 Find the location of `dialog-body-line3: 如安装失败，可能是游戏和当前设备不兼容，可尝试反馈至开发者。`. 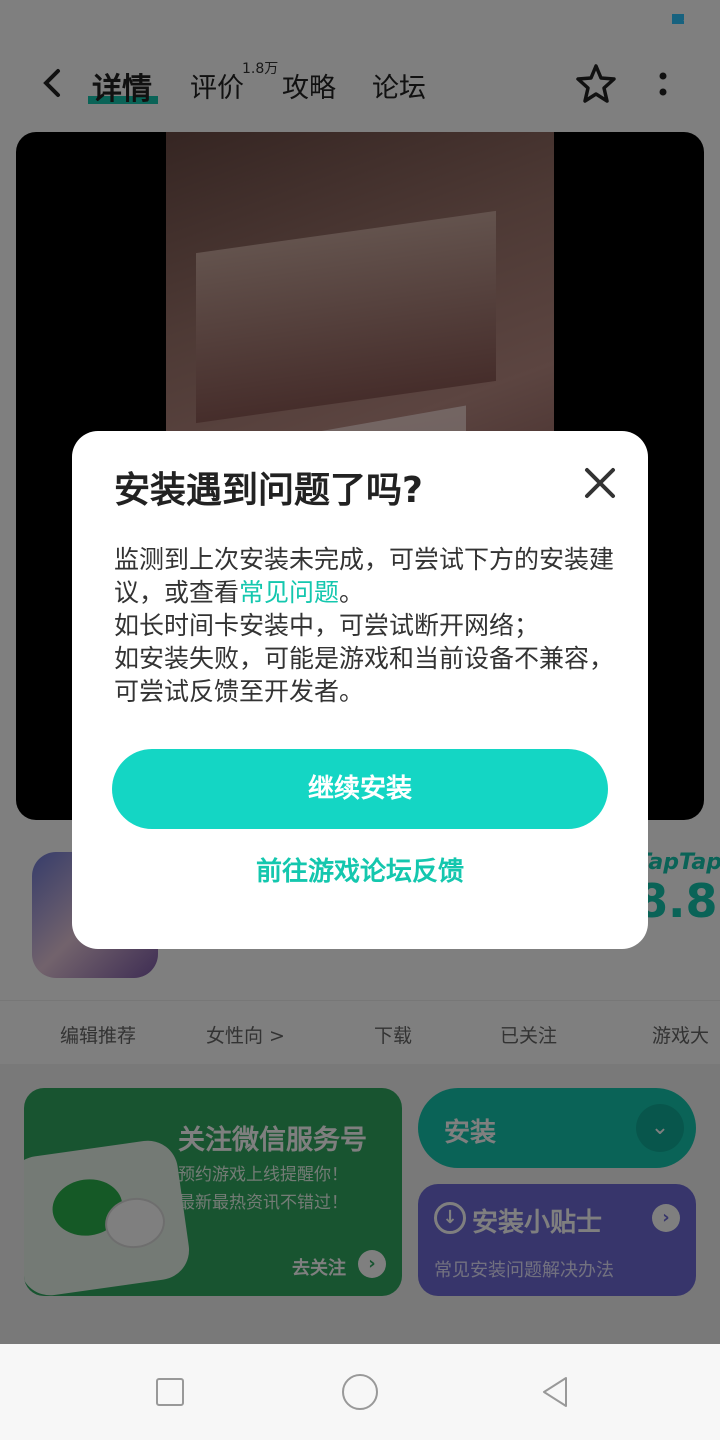

dialog-body-line3: 如安装失败，可能是游戏和当前设备不兼容，可尝试反馈至开发者。 is located at coordinates (364, 675).